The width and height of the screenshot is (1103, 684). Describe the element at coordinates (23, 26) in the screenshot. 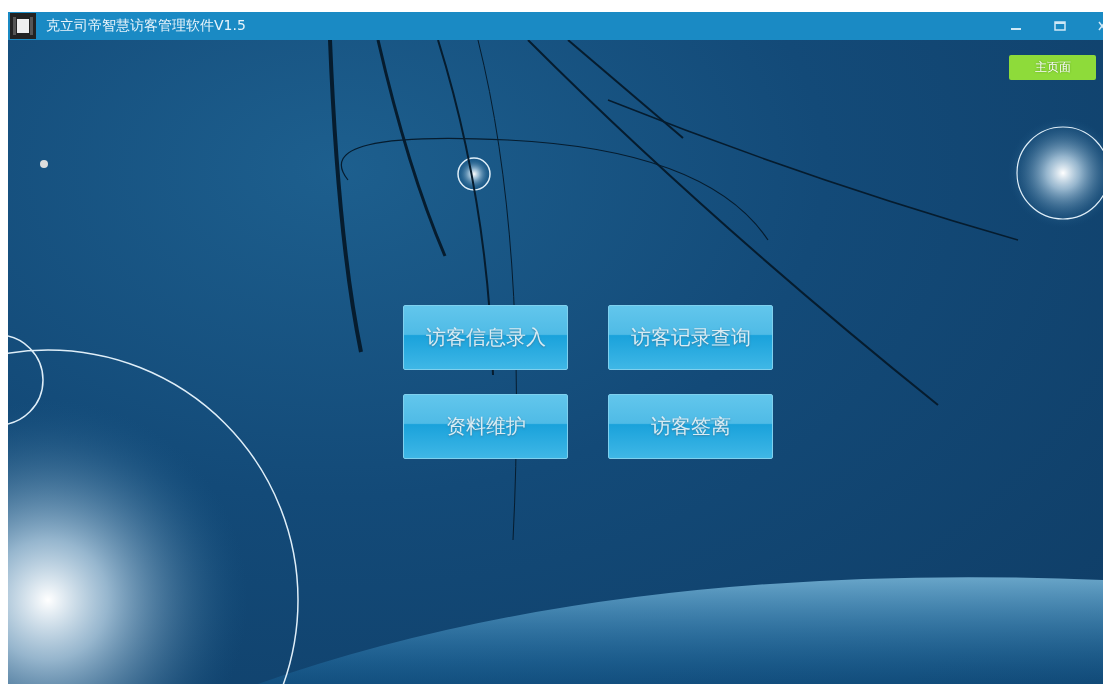

I see `app-icon` at that location.